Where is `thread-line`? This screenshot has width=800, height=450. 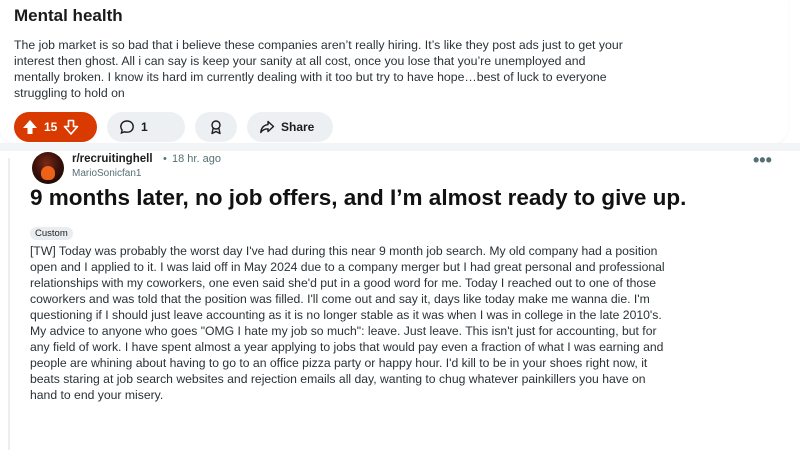
thread-line is located at coordinates (9, 304).